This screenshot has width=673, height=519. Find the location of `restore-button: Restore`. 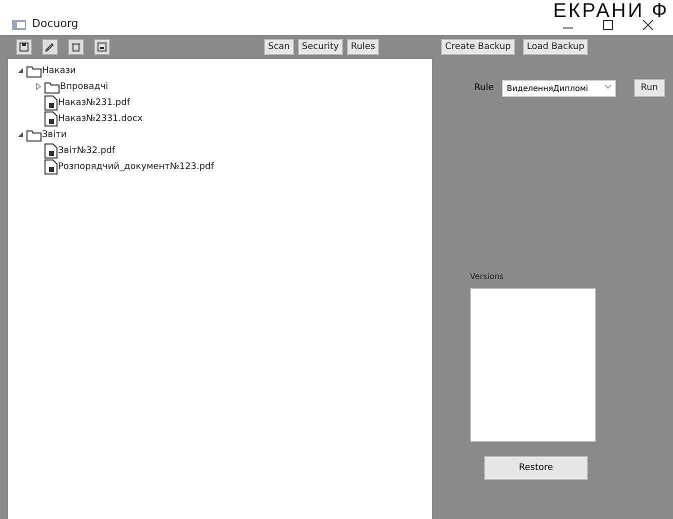

restore-button: Restore is located at coordinates (536, 468).